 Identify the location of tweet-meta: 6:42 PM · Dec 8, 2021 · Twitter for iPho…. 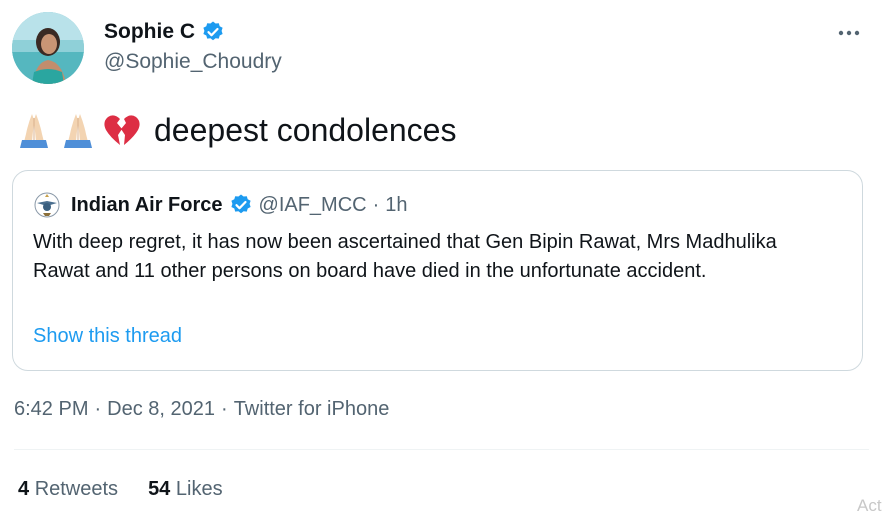
(201, 409).